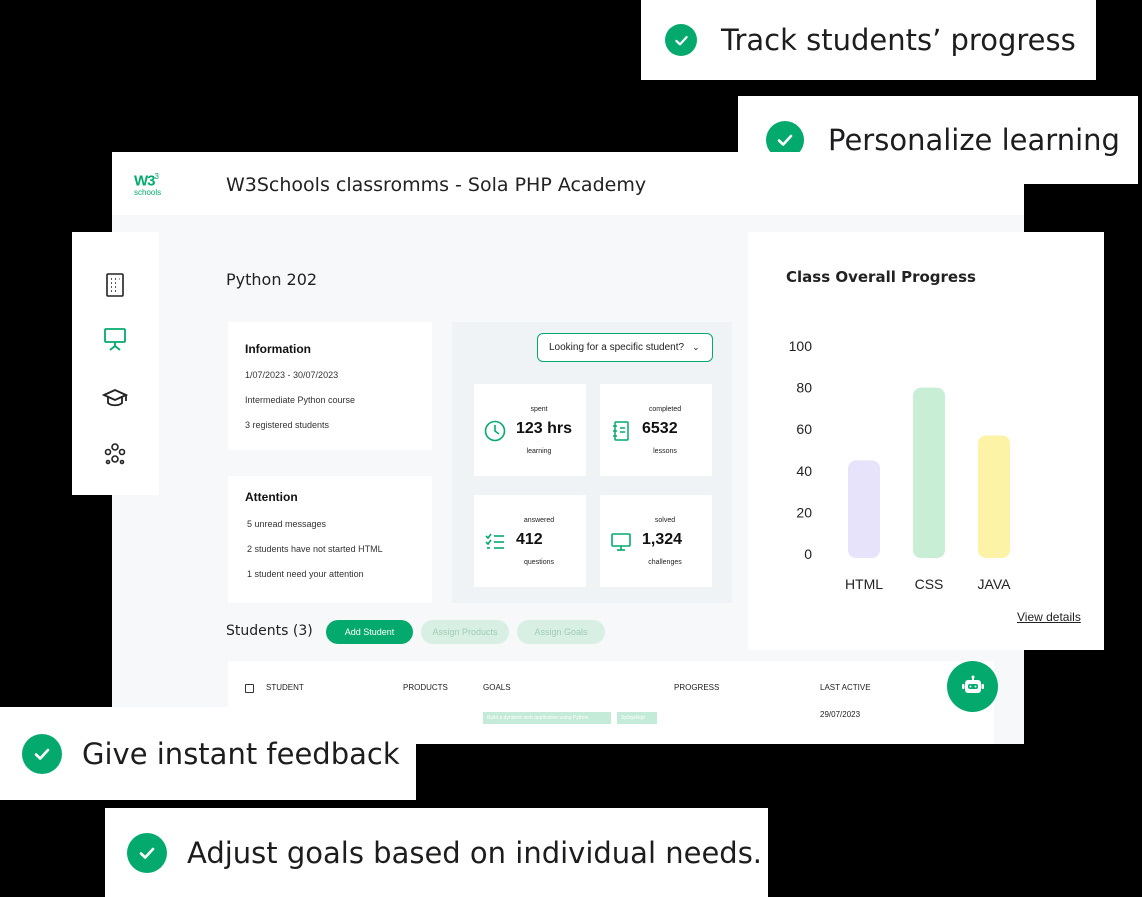 The image size is (1142, 897). I want to click on registered-count: 3 registered students, so click(287, 425).